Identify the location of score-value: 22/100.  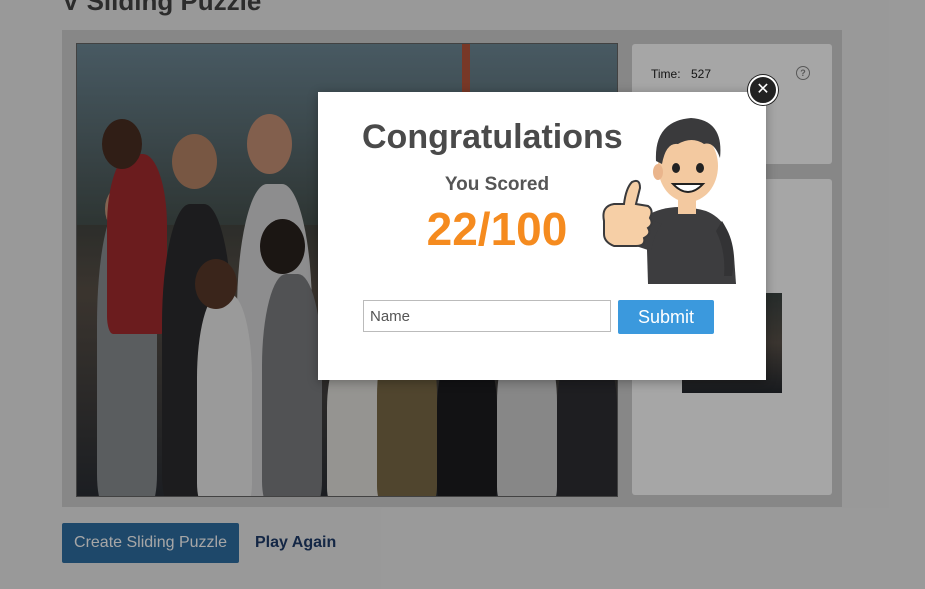
(497, 229).